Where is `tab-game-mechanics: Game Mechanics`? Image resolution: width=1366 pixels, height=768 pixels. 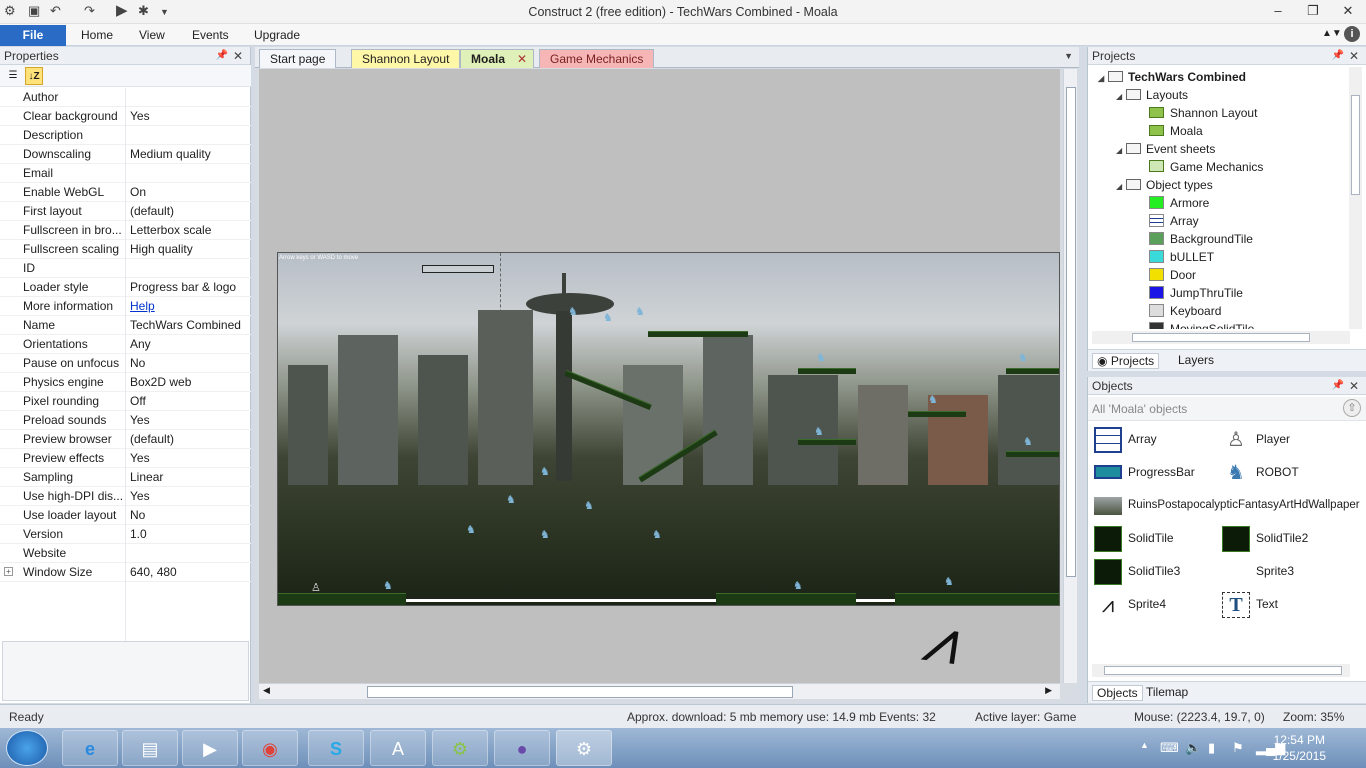
tab-game-mechanics: Game Mechanics is located at coordinates (597, 58).